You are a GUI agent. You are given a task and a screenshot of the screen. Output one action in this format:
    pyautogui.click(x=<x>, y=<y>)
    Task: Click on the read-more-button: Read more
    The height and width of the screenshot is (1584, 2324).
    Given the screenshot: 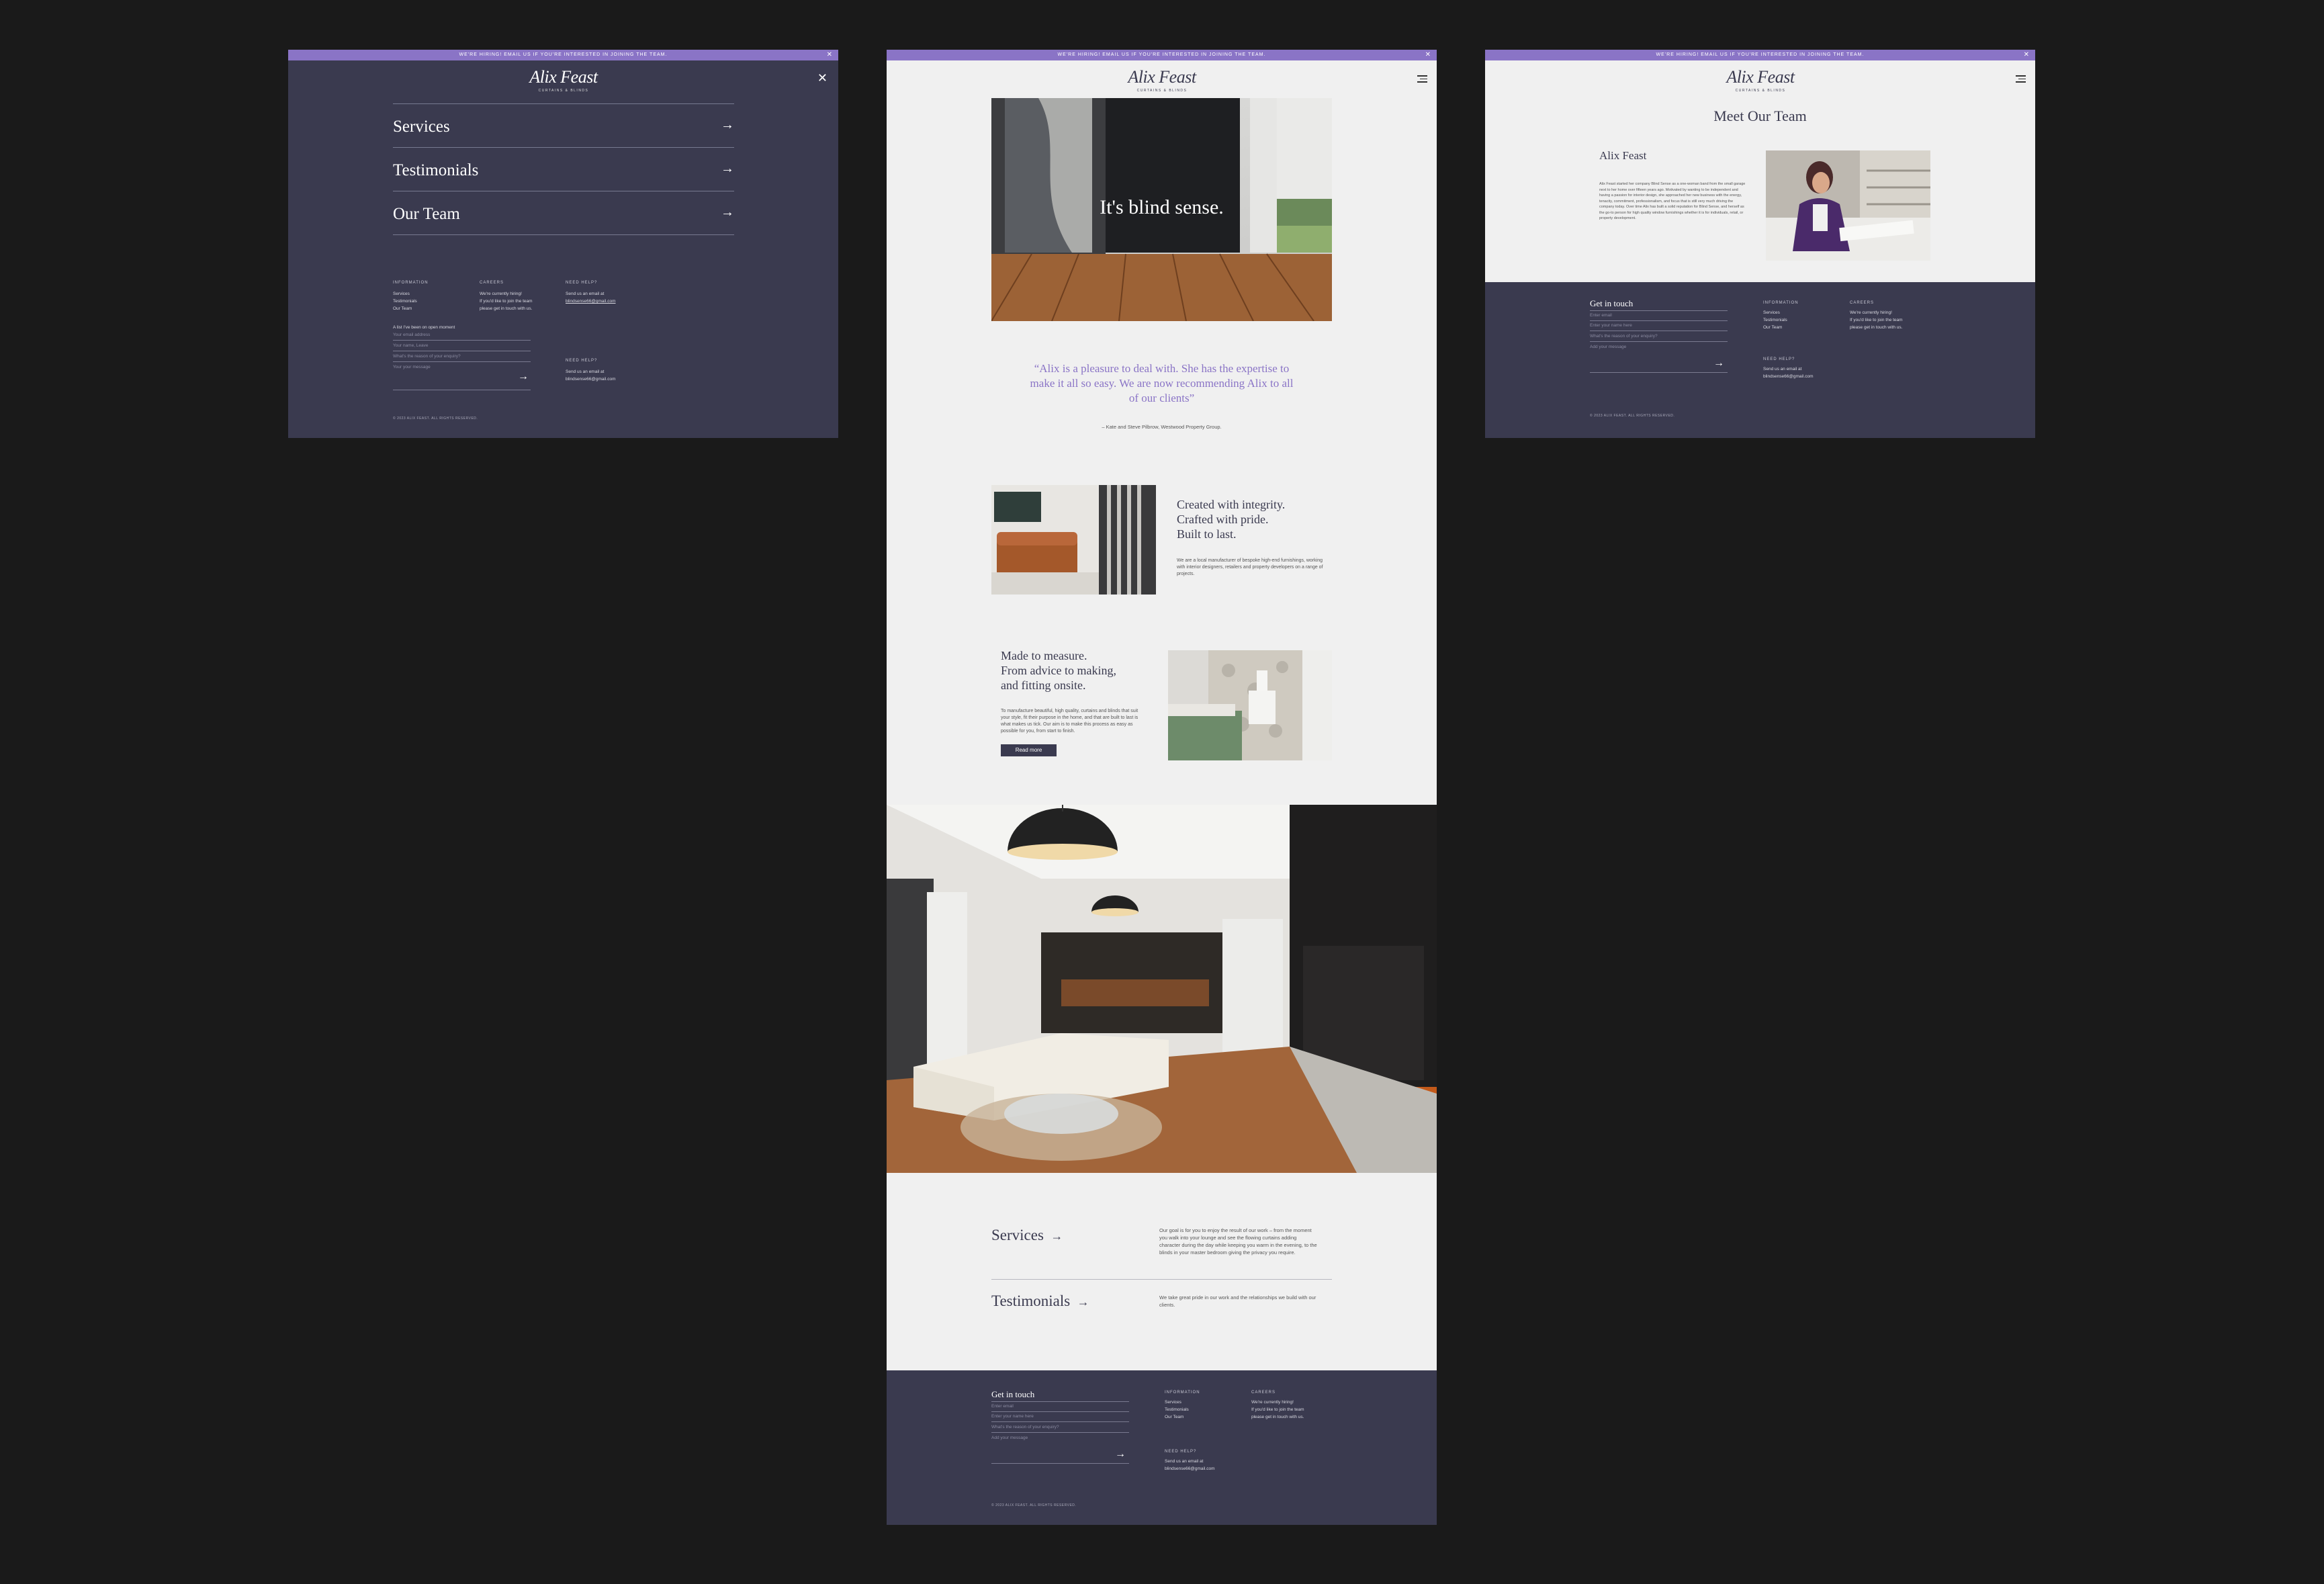 What is the action you would take?
    pyautogui.click(x=1029, y=750)
    